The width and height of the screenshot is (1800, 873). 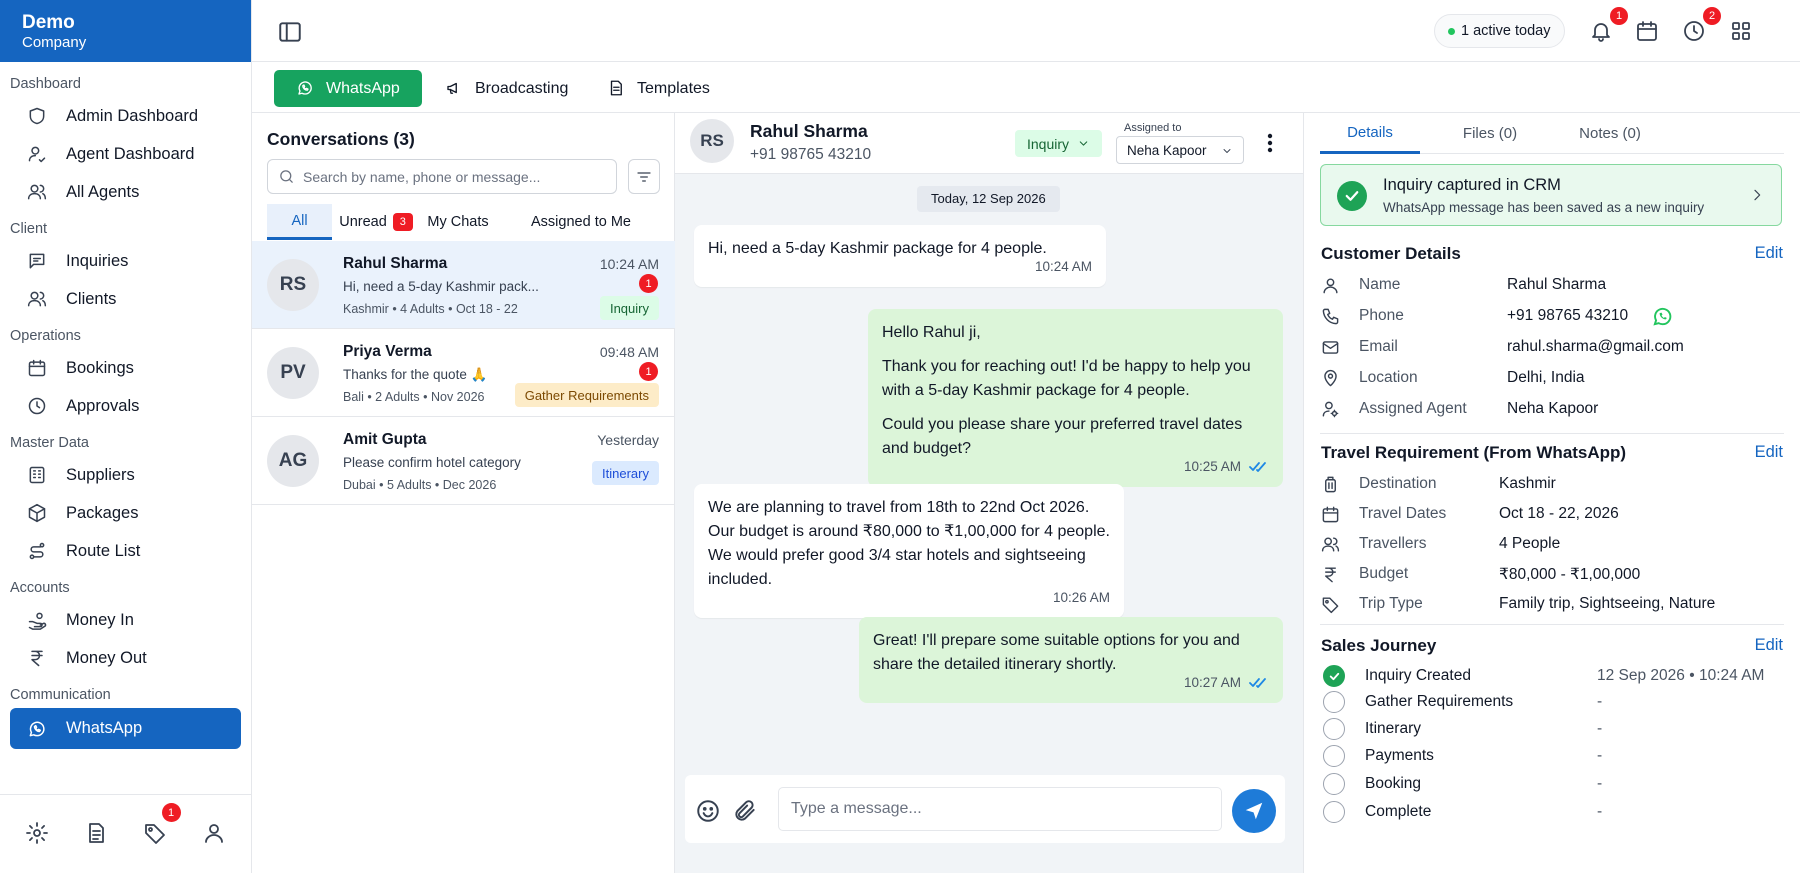 What do you see at coordinates (125, 551) in the screenshot?
I see `sidebar-item-route-list: Route List` at bounding box center [125, 551].